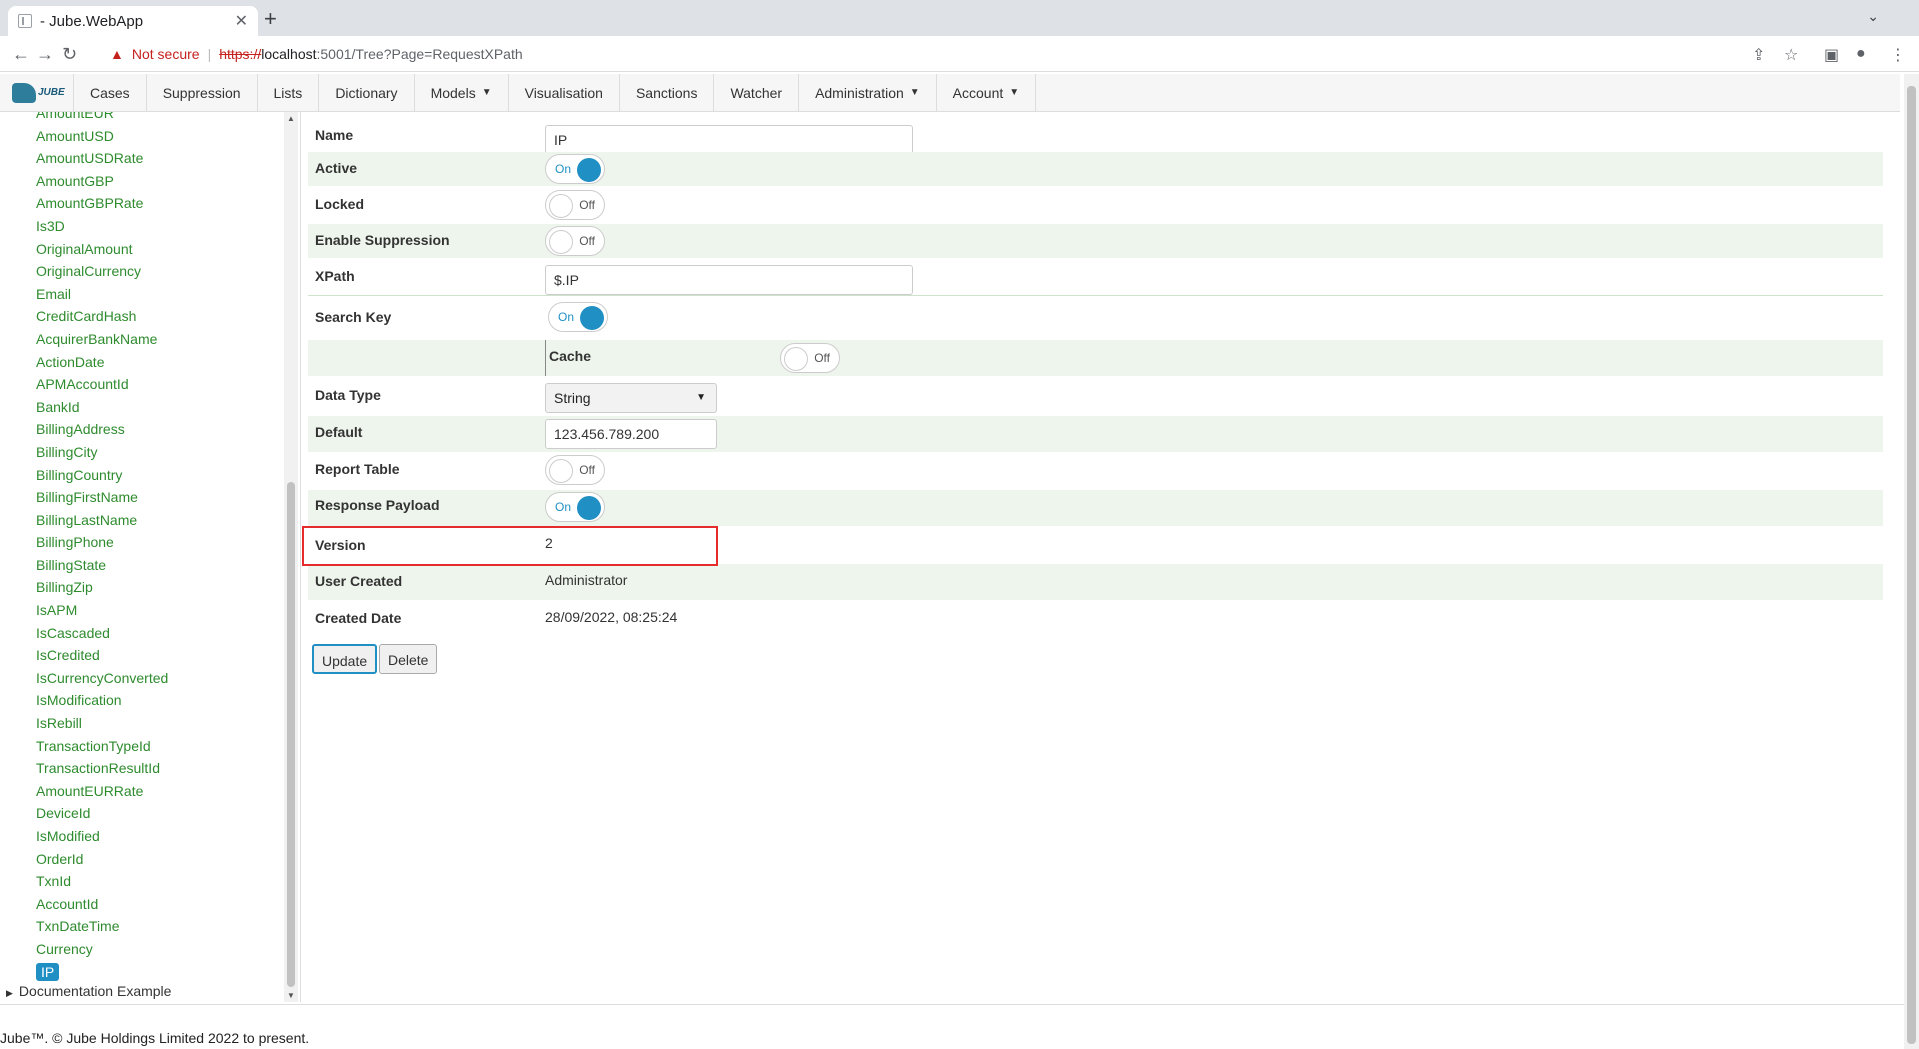  Describe the element at coordinates (102, 452) in the screenshot. I see `tree-item: BillingCity` at that location.